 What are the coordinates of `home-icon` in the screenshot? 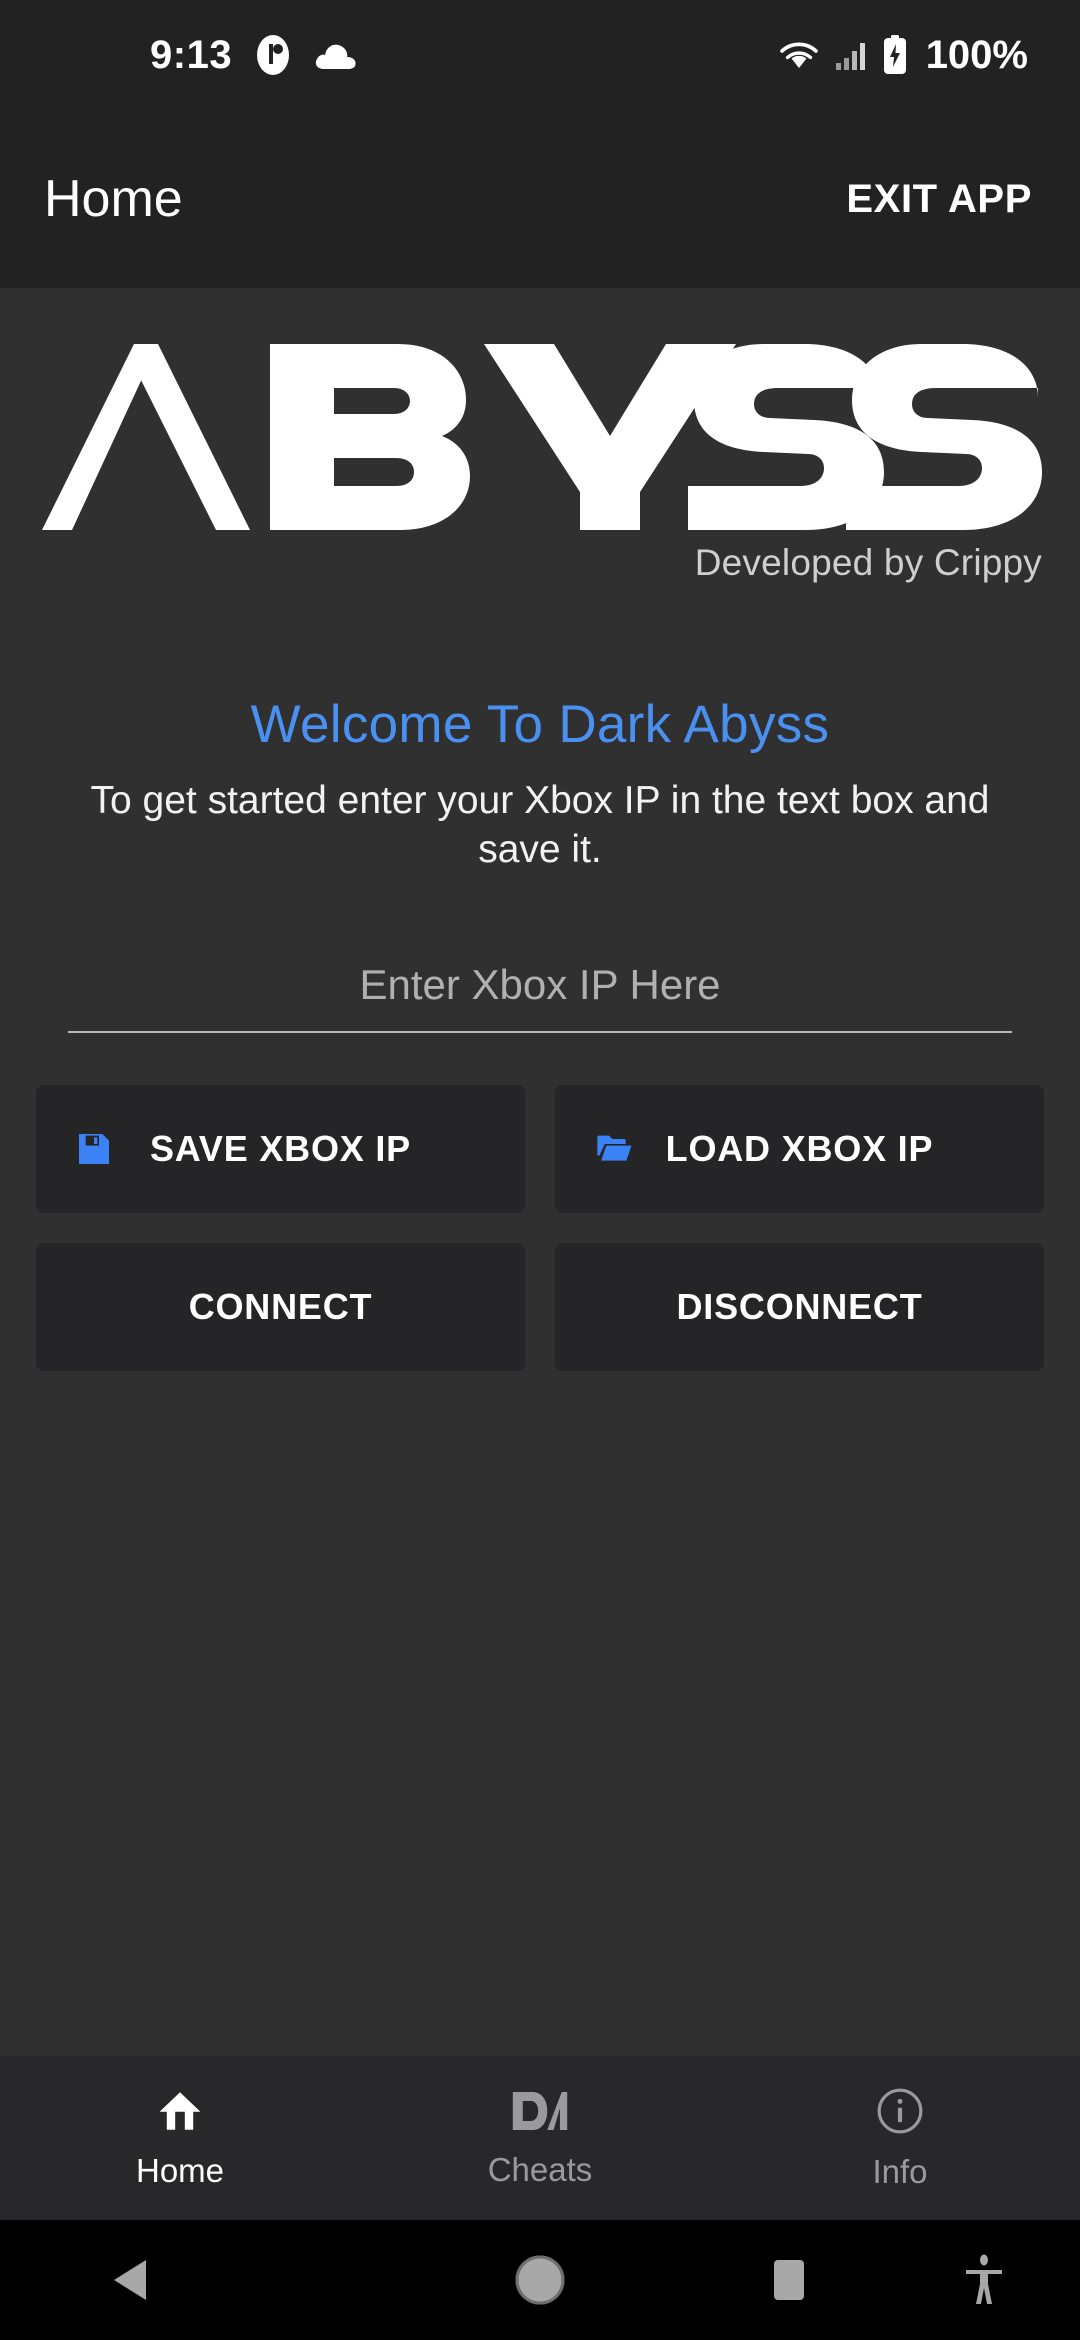 It's located at (180, 2113).